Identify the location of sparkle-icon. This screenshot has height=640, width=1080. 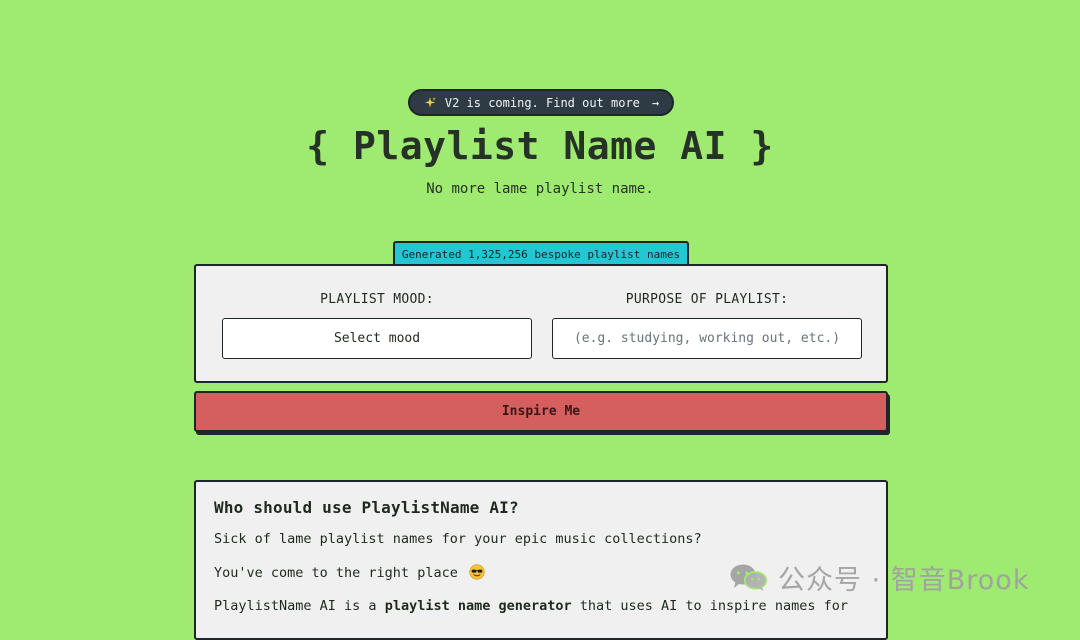
(430, 102).